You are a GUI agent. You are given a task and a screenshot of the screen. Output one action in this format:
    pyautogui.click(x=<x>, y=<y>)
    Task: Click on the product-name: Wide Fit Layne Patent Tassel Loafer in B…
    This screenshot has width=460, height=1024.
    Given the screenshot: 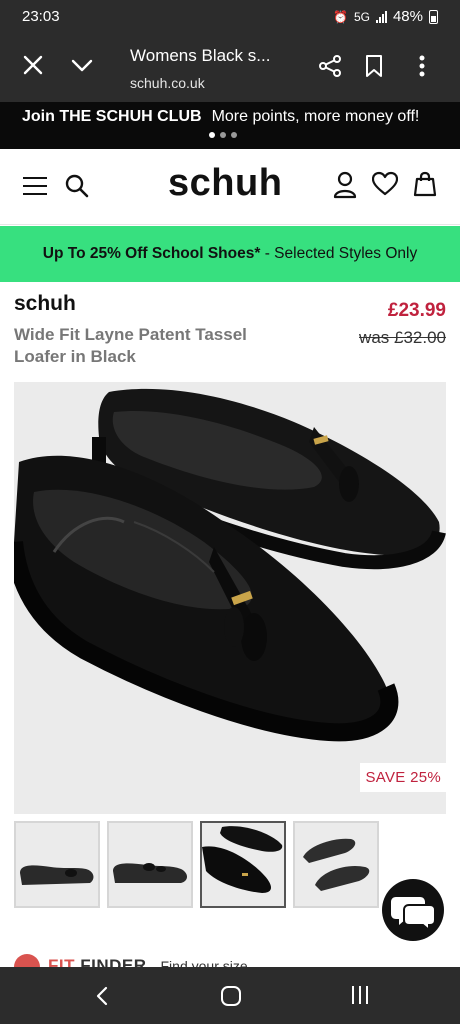 What is the action you would take?
    pyautogui.click(x=130, y=345)
    